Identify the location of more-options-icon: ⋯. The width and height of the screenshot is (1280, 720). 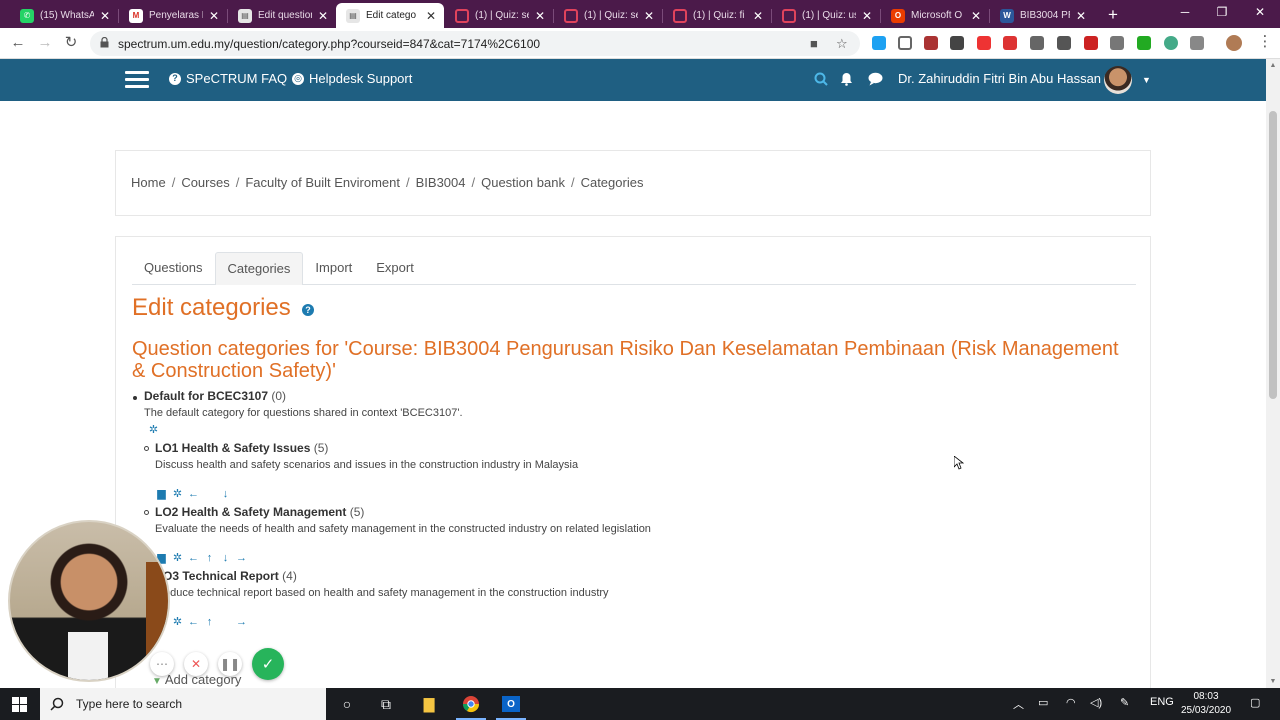
(162, 664).